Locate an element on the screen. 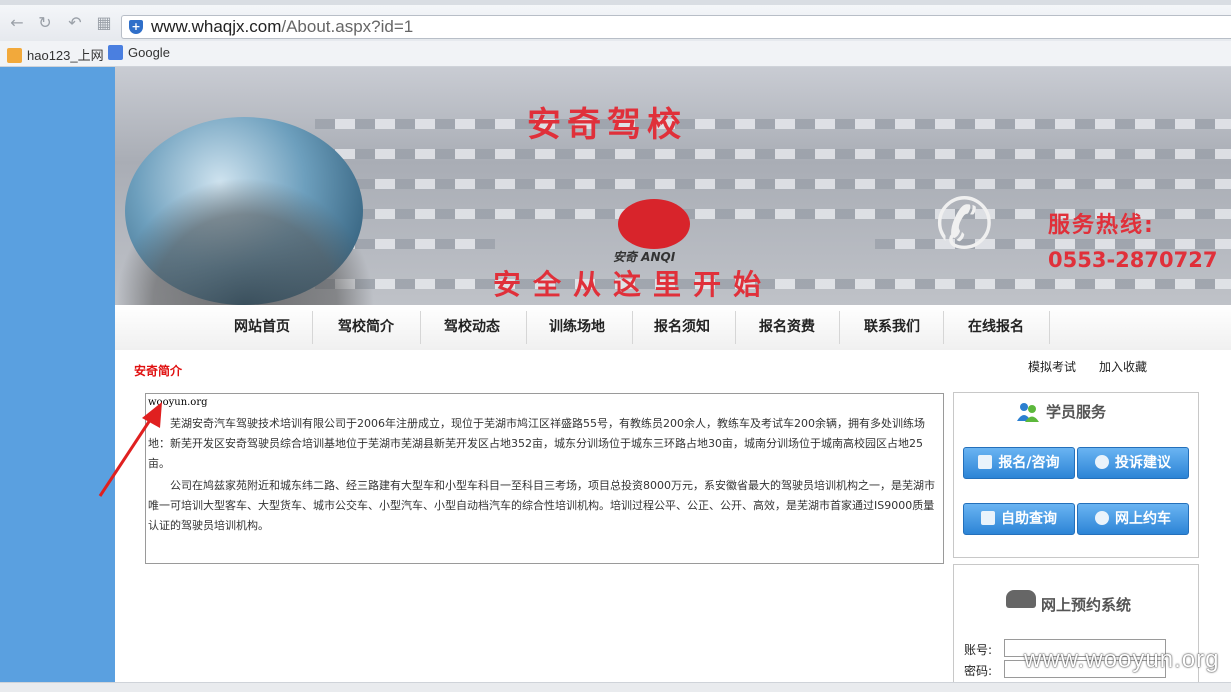 The image size is (1231, 692). left-background-strip is located at coordinates (57, 374).